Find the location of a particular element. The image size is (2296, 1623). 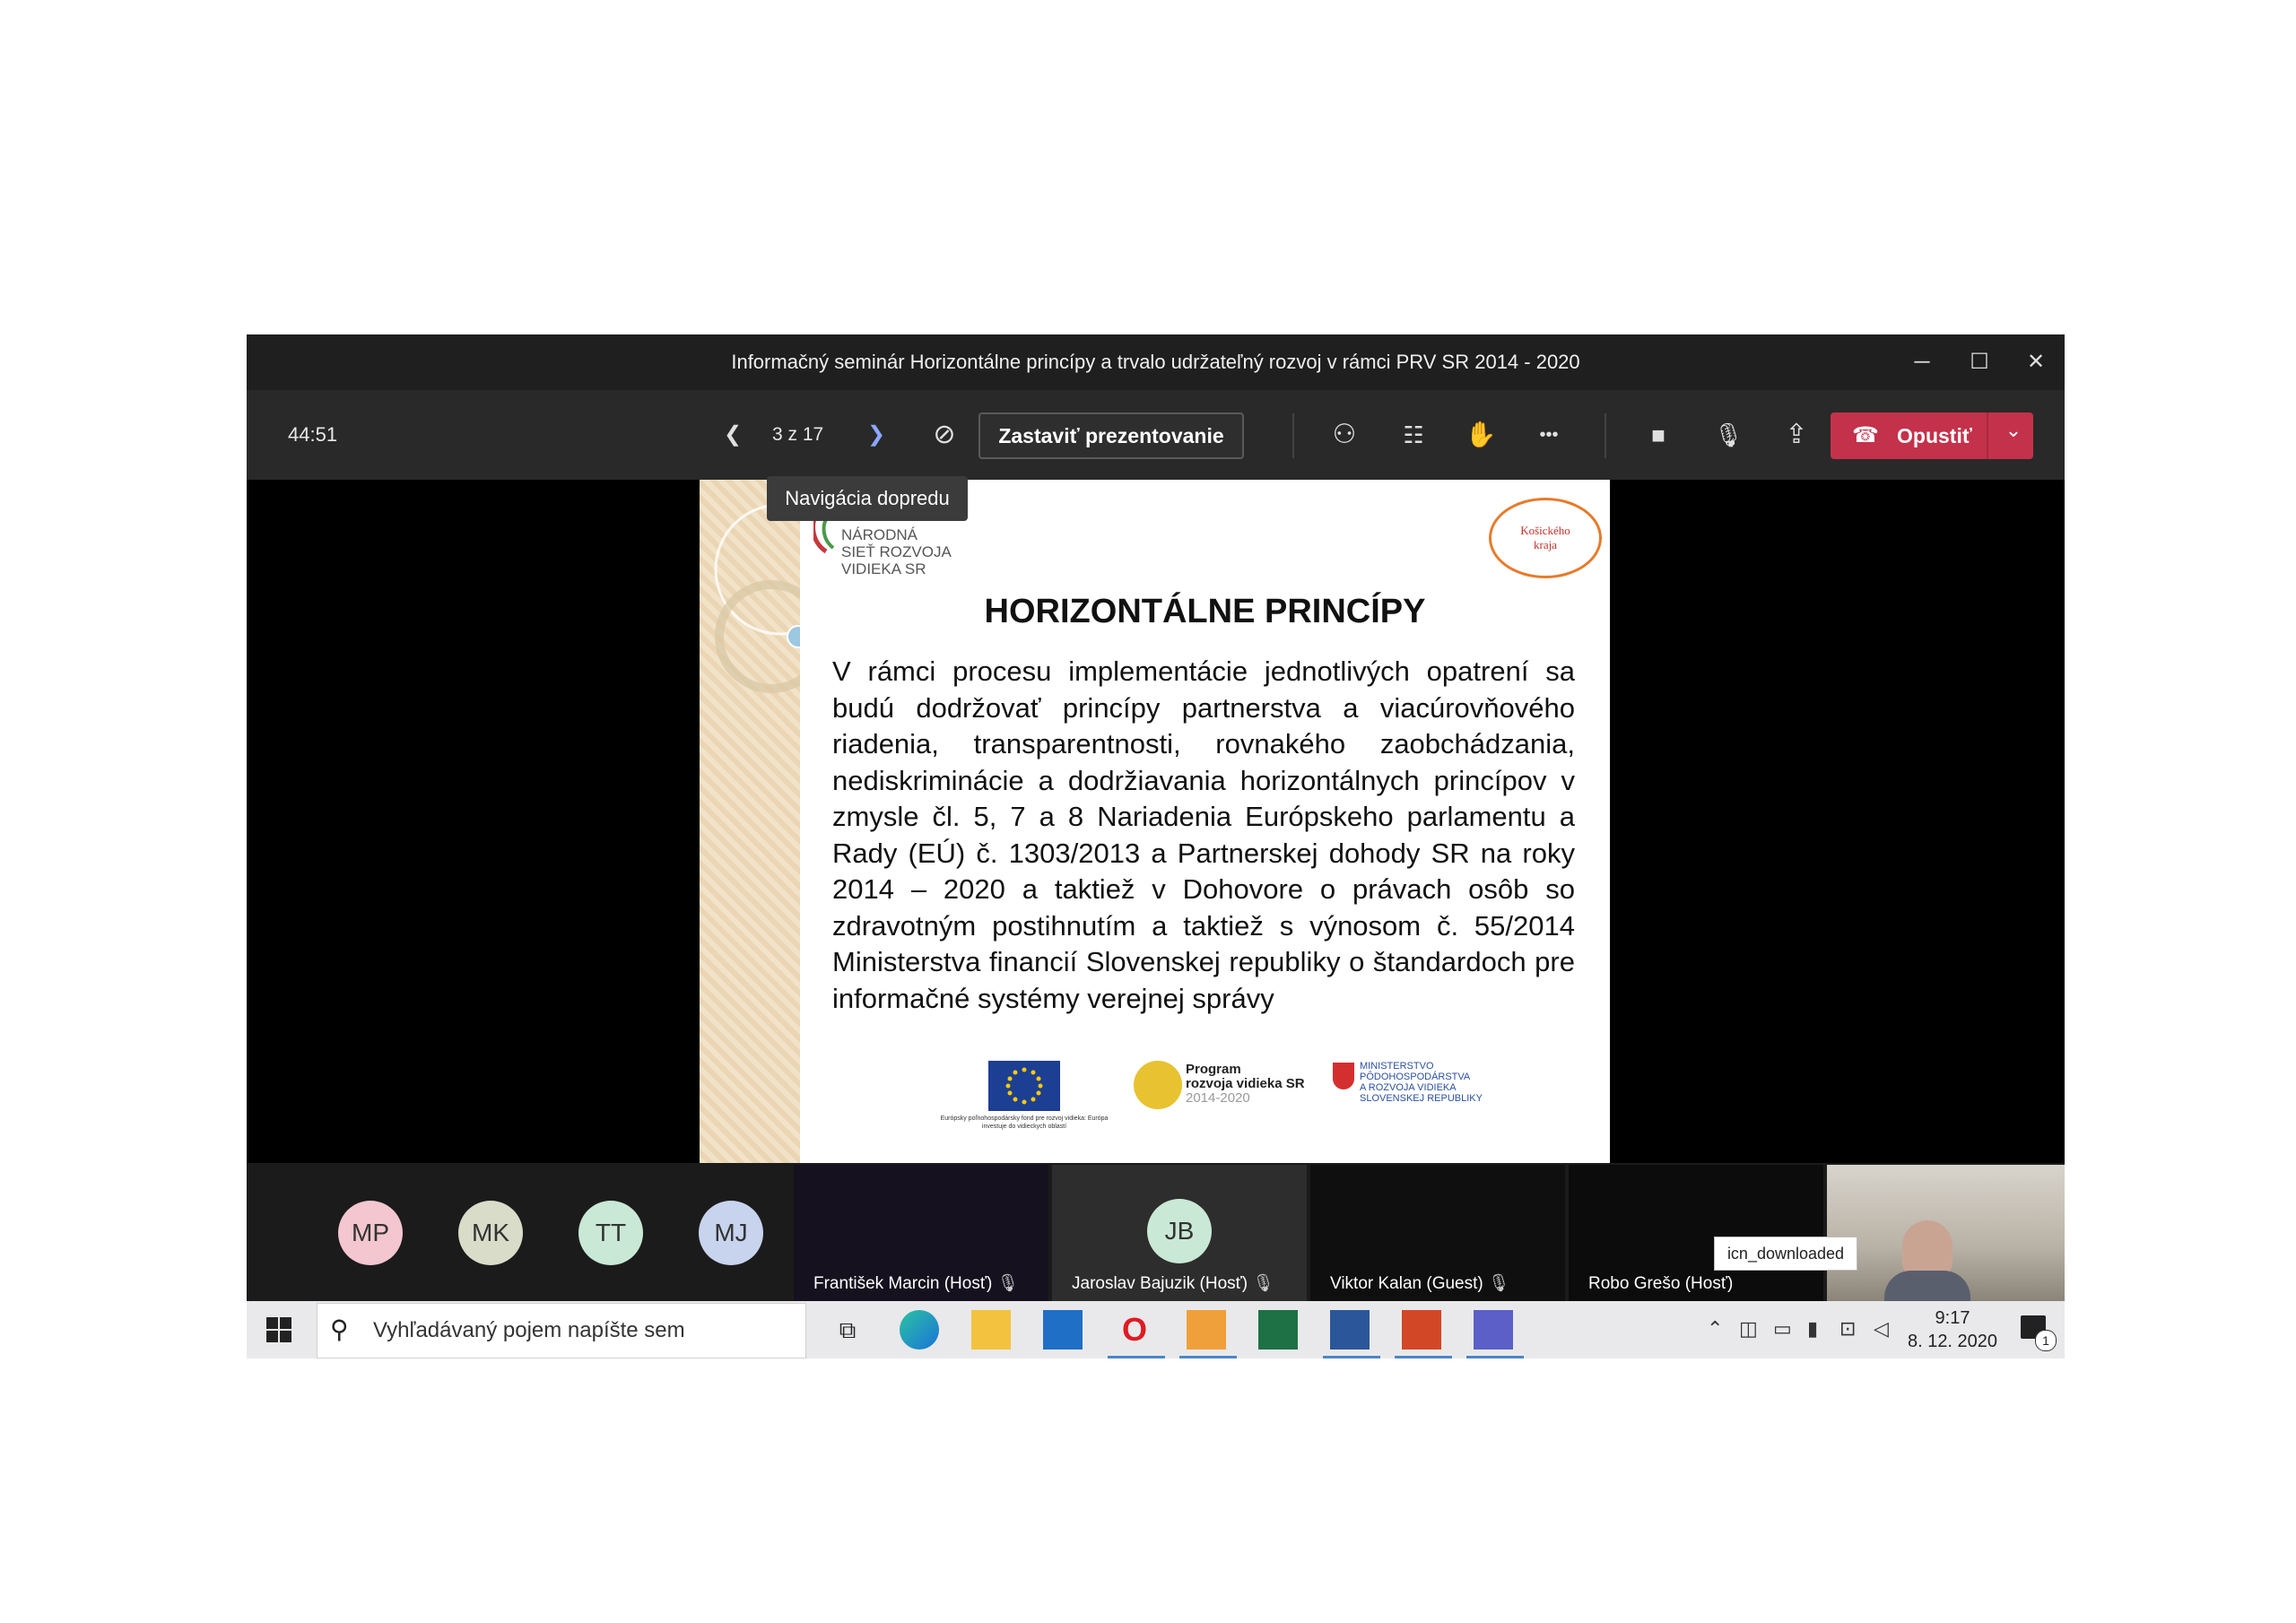

ministry-line: MINISTERSTVO is located at coordinates (1397, 1066).